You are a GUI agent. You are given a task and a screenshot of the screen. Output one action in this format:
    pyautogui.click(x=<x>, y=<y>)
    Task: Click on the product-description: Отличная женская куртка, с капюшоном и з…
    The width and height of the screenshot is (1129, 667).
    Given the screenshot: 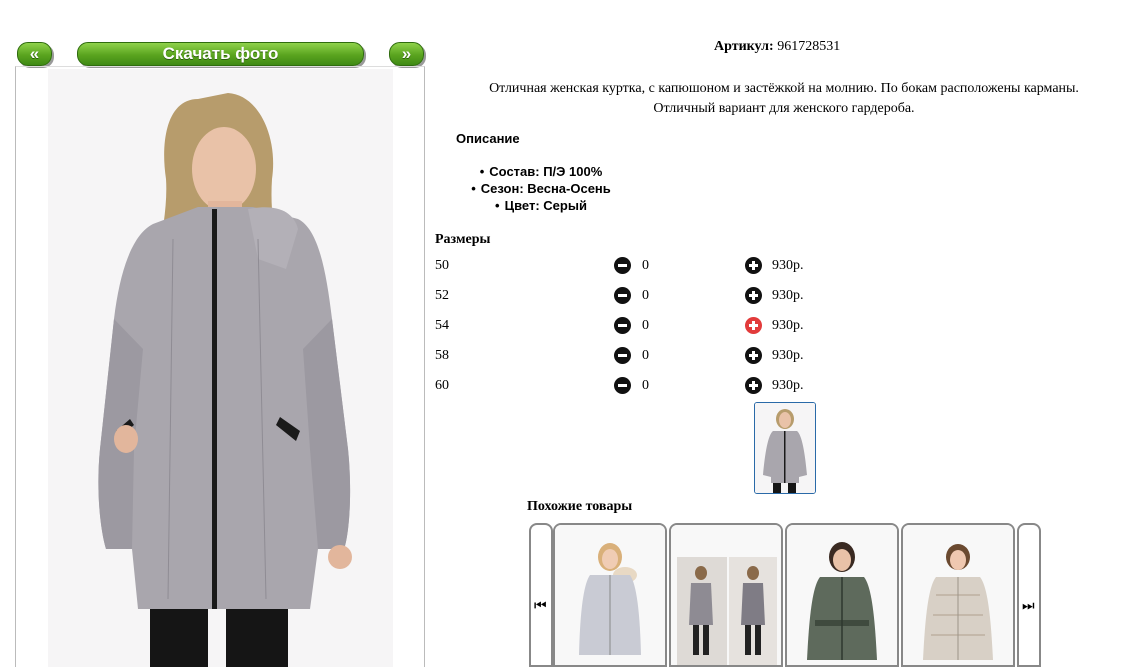 What is the action you would take?
    pyautogui.click(x=784, y=99)
    